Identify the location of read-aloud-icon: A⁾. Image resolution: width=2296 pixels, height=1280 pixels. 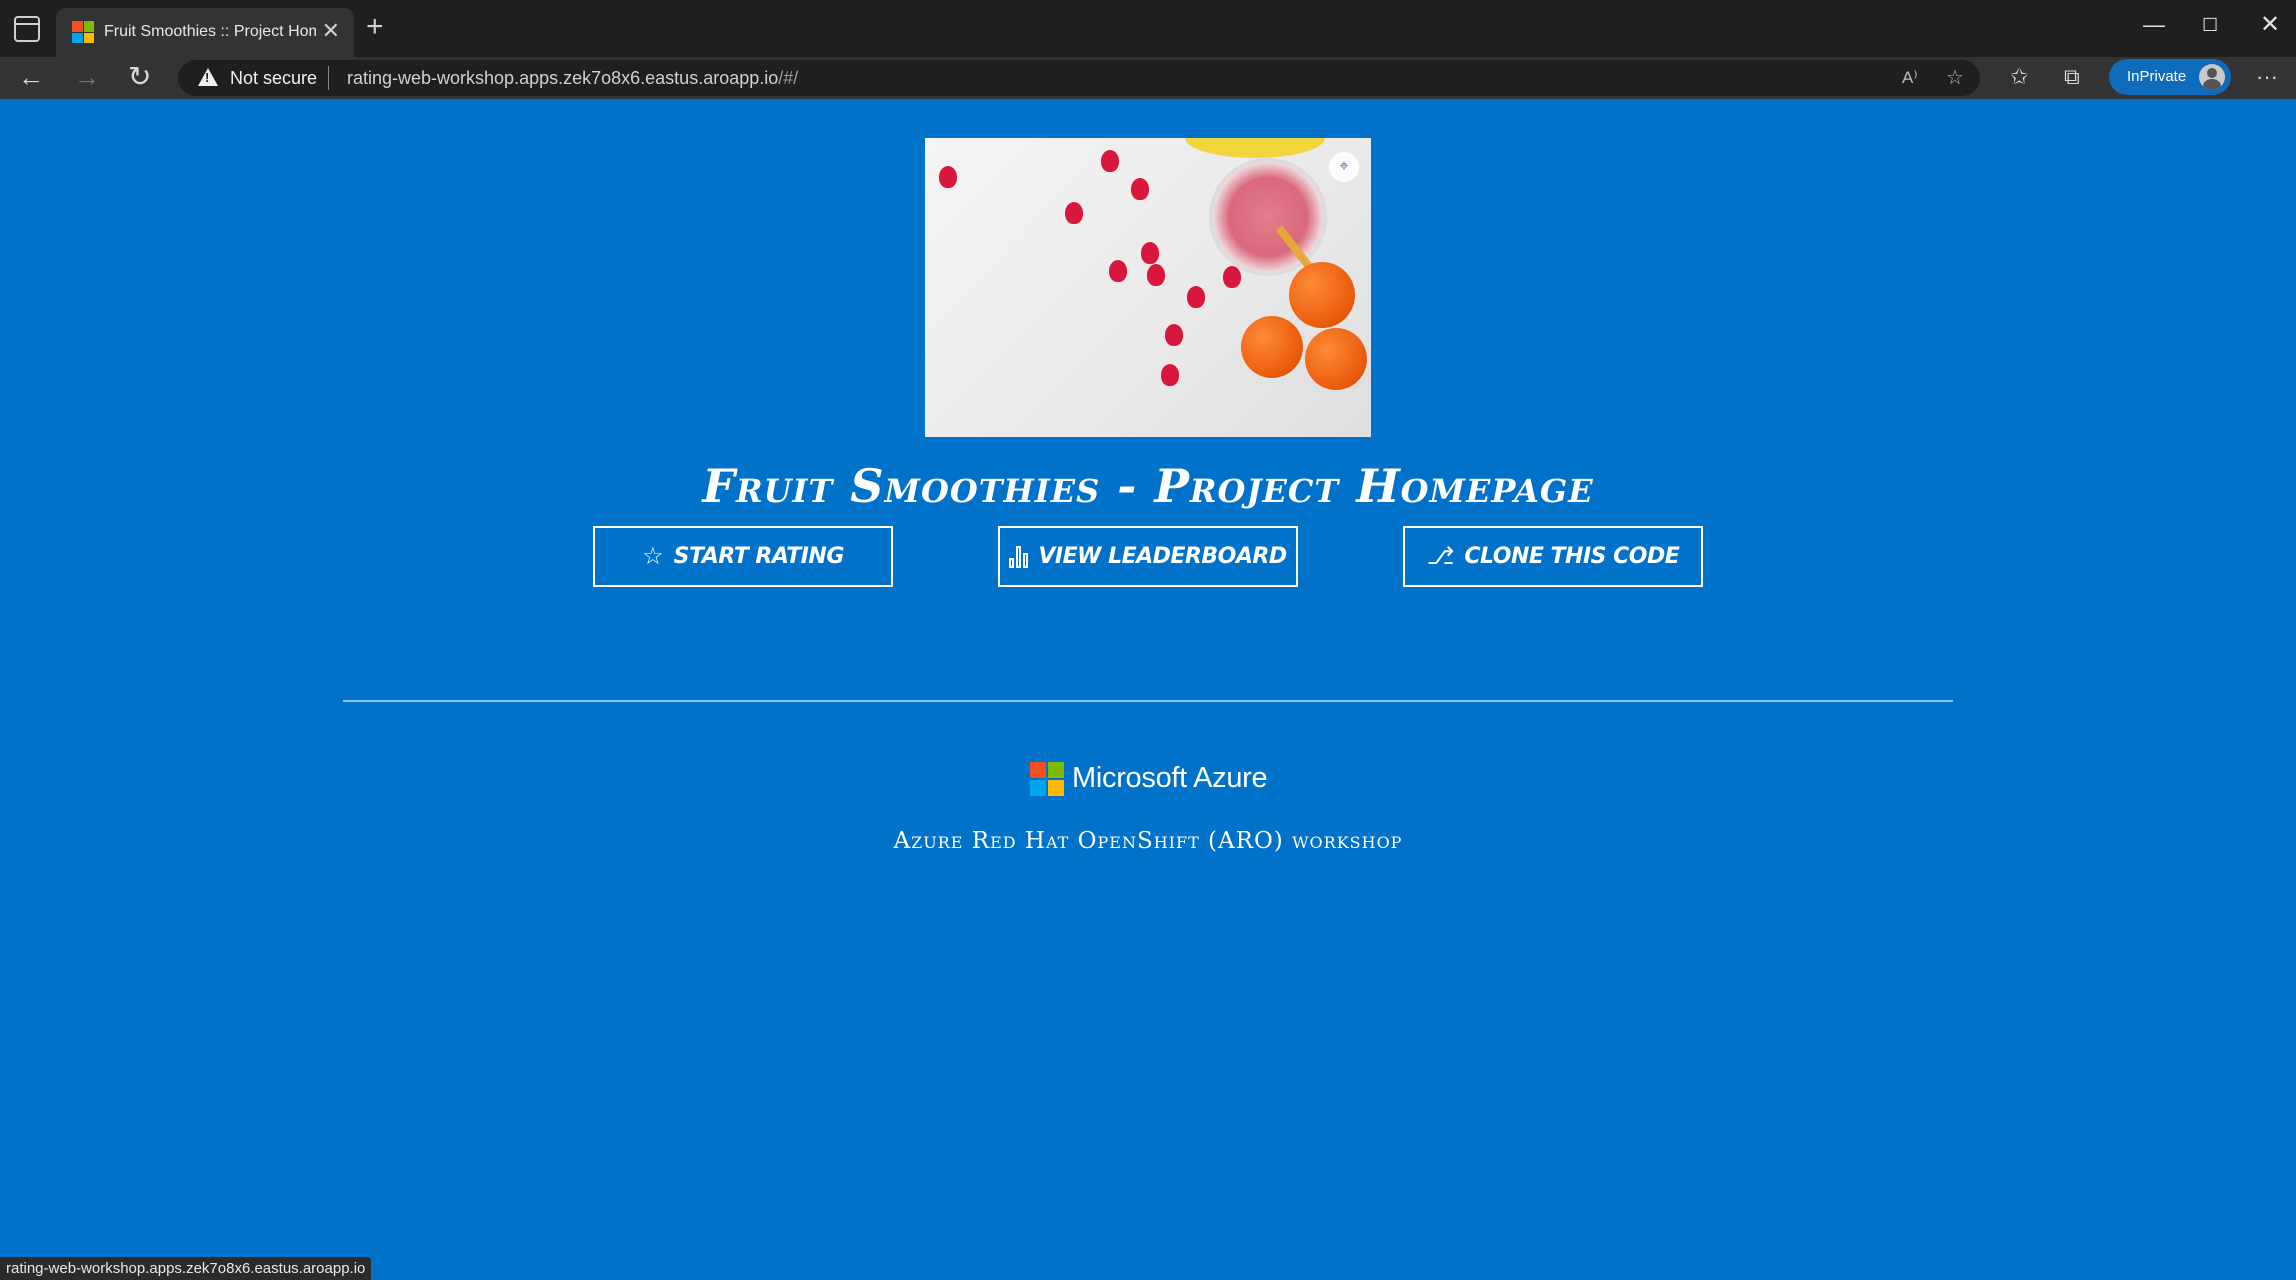
(1910, 78).